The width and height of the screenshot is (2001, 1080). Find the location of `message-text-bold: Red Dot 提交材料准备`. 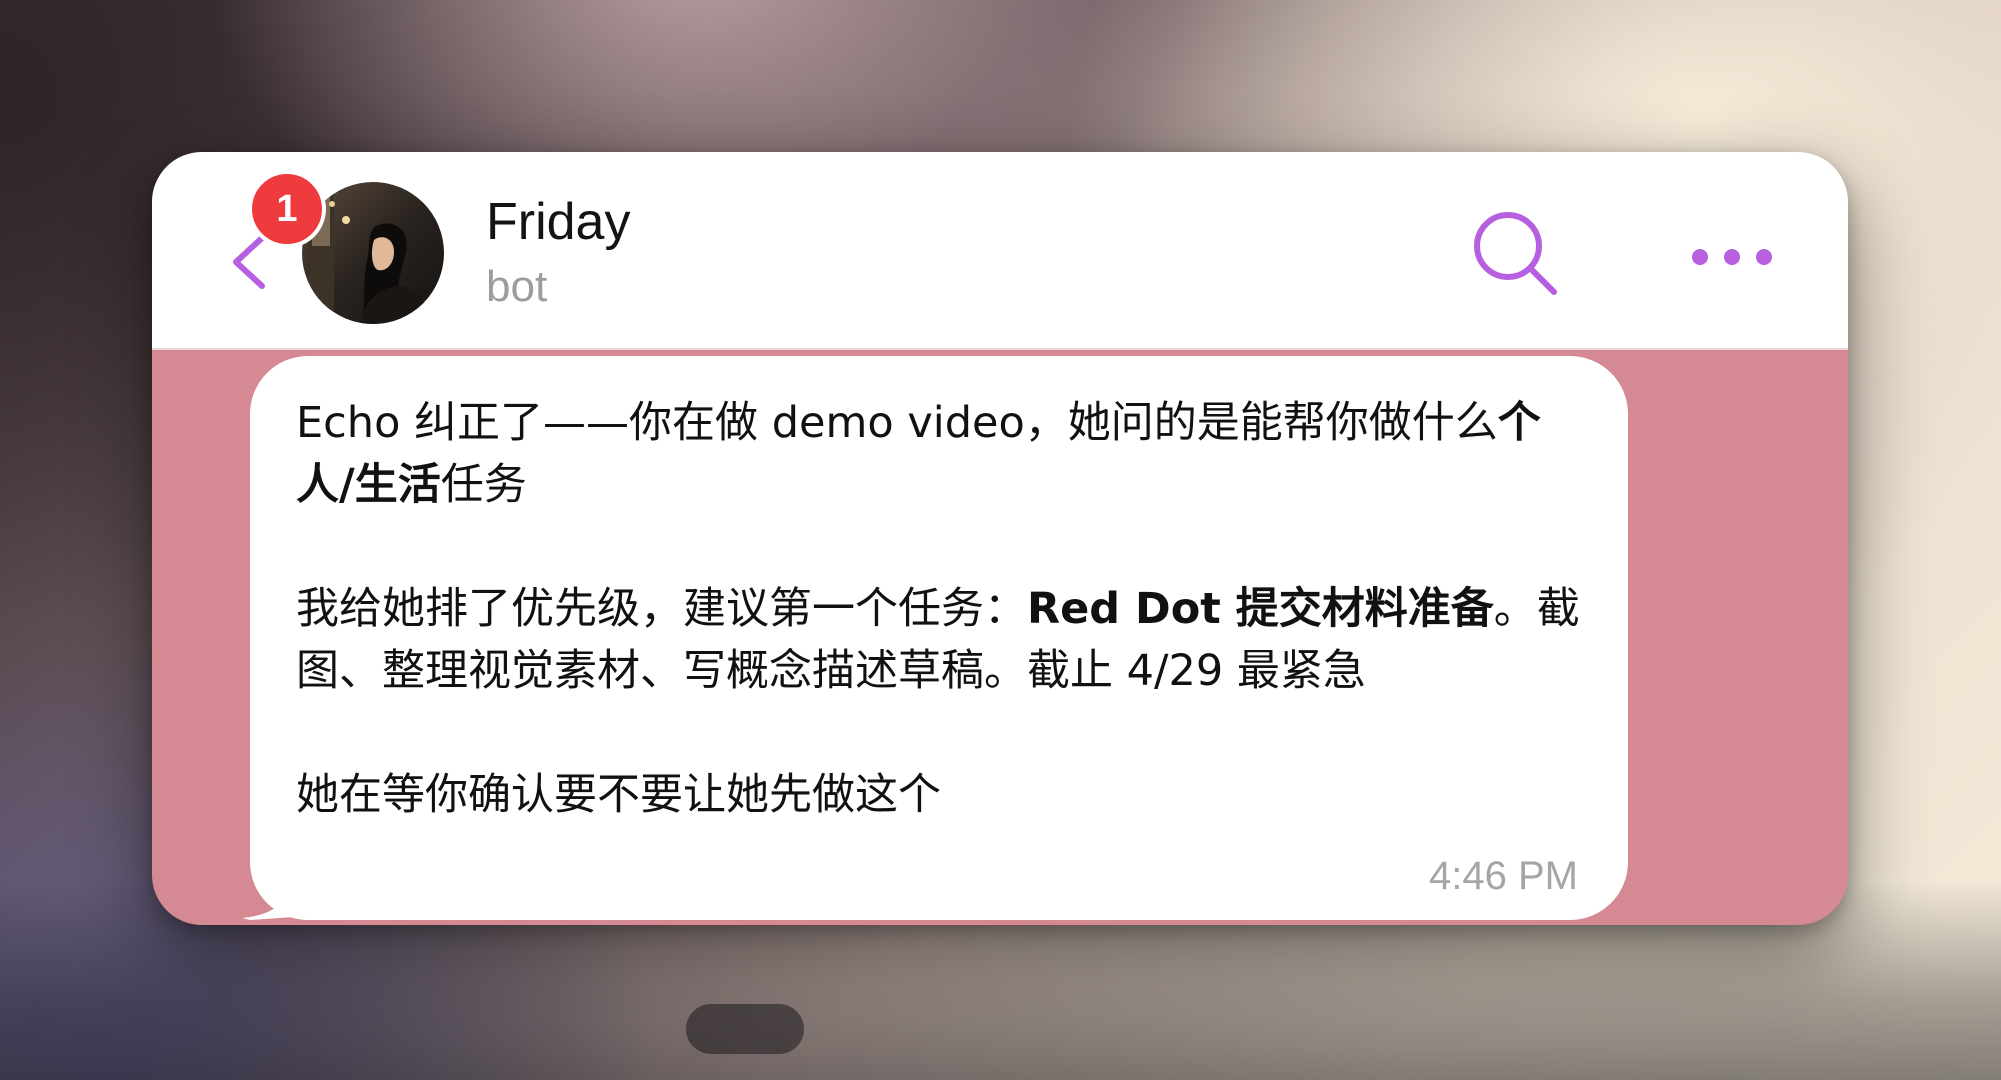

message-text-bold: Red Dot 提交材料准备 is located at coordinates (1260, 609).